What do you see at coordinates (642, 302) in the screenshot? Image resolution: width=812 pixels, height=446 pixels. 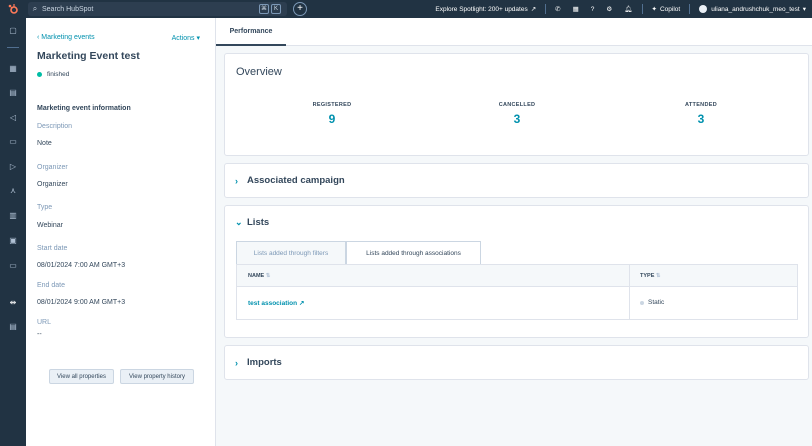 I see `type-dot-icon` at bounding box center [642, 302].